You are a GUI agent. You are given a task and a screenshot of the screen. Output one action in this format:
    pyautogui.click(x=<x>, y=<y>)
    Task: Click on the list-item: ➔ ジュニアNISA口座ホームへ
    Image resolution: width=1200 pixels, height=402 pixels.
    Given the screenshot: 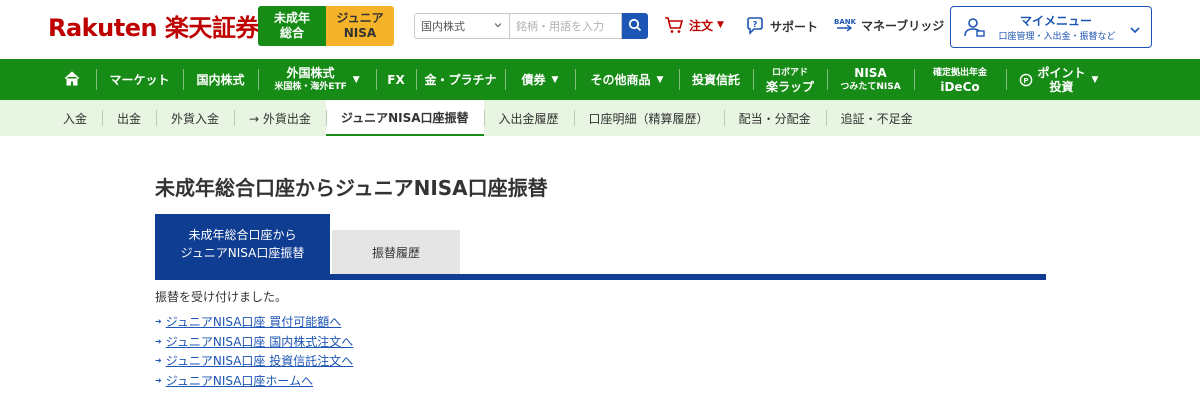 What is the action you would take?
    pyautogui.click(x=254, y=381)
    